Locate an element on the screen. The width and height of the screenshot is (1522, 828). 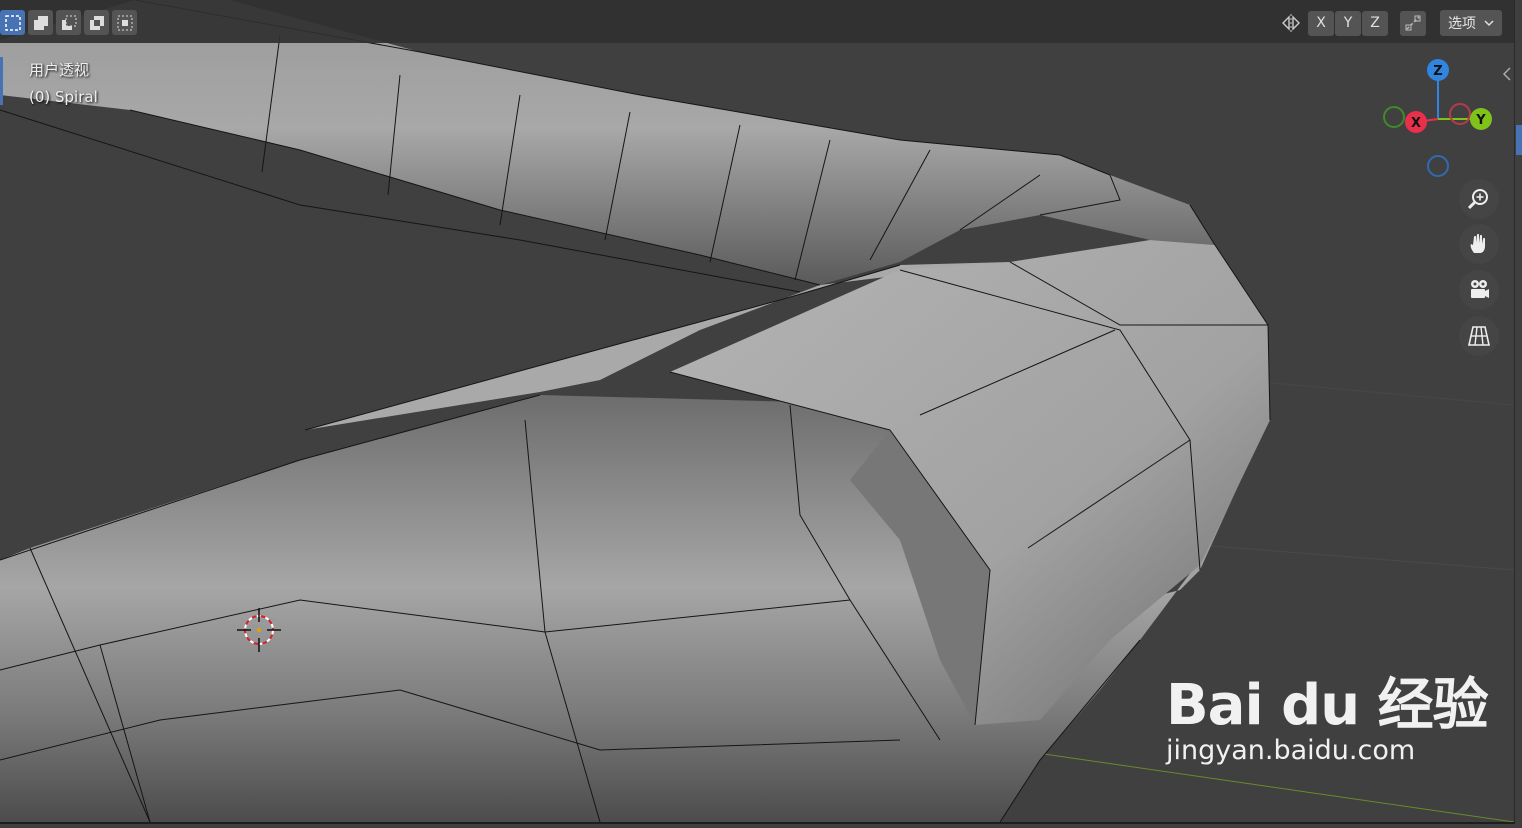
x-axis-label: X is located at coordinates (1416, 123).